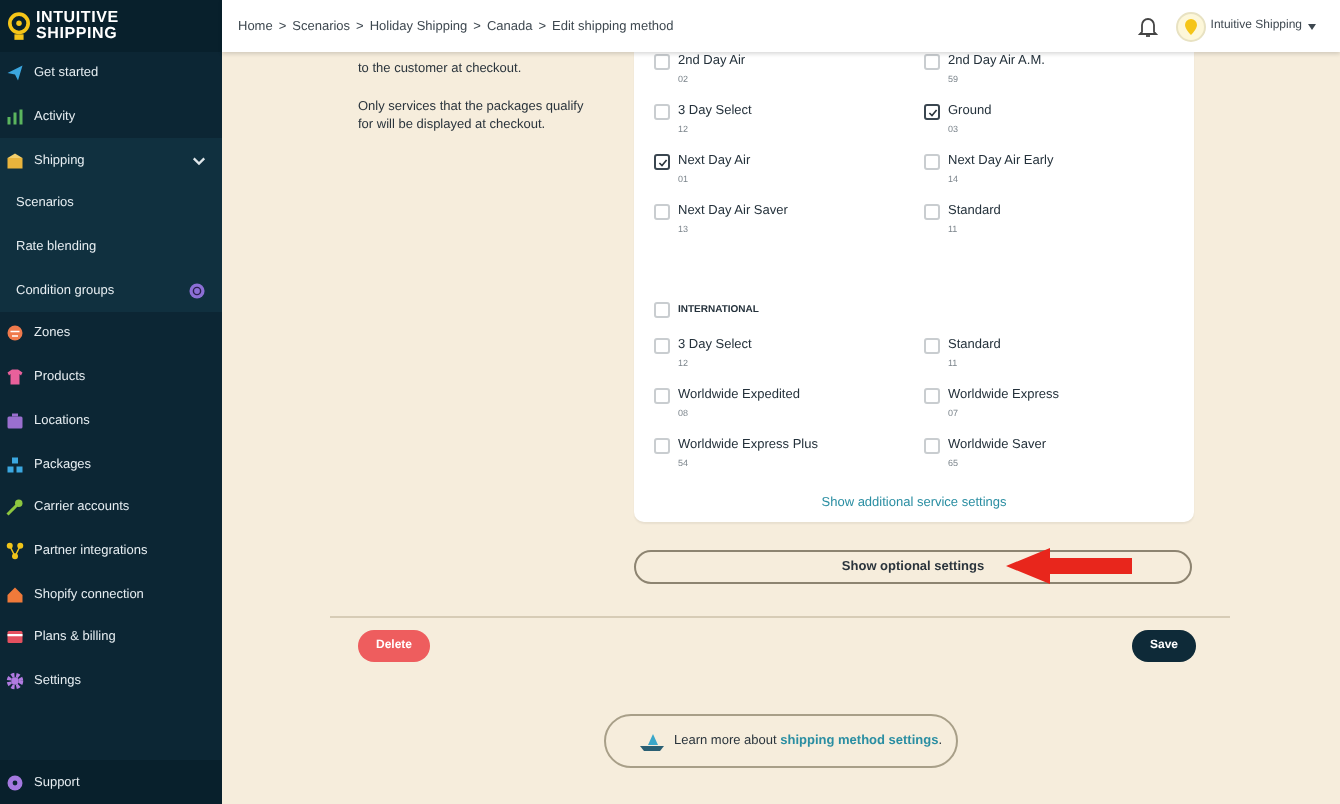  I want to click on house-icon, so click(15, 594).